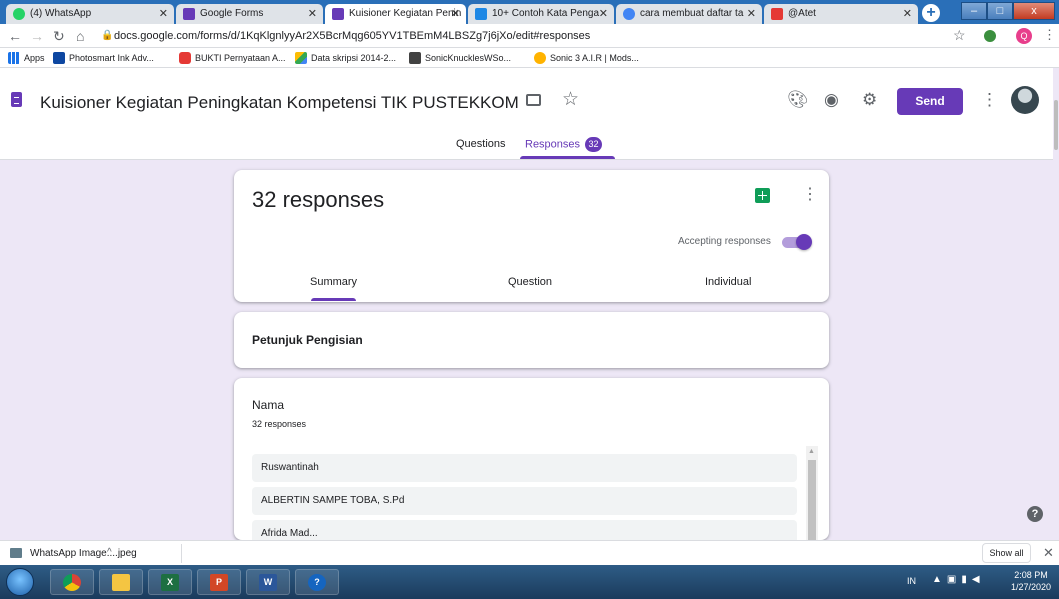 The height and width of the screenshot is (599, 1059). What do you see at coordinates (831, 100) in the screenshot?
I see `preview-eye-icon: ◉` at bounding box center [831, 100].